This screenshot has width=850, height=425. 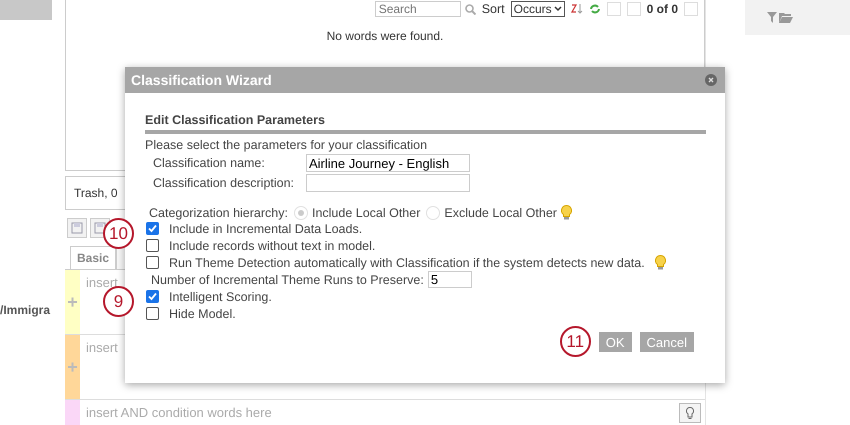 What do you see at coordinates (72, 302) in the screenshot?
I see `add-symbol: +` at bounding box center [72, 302].